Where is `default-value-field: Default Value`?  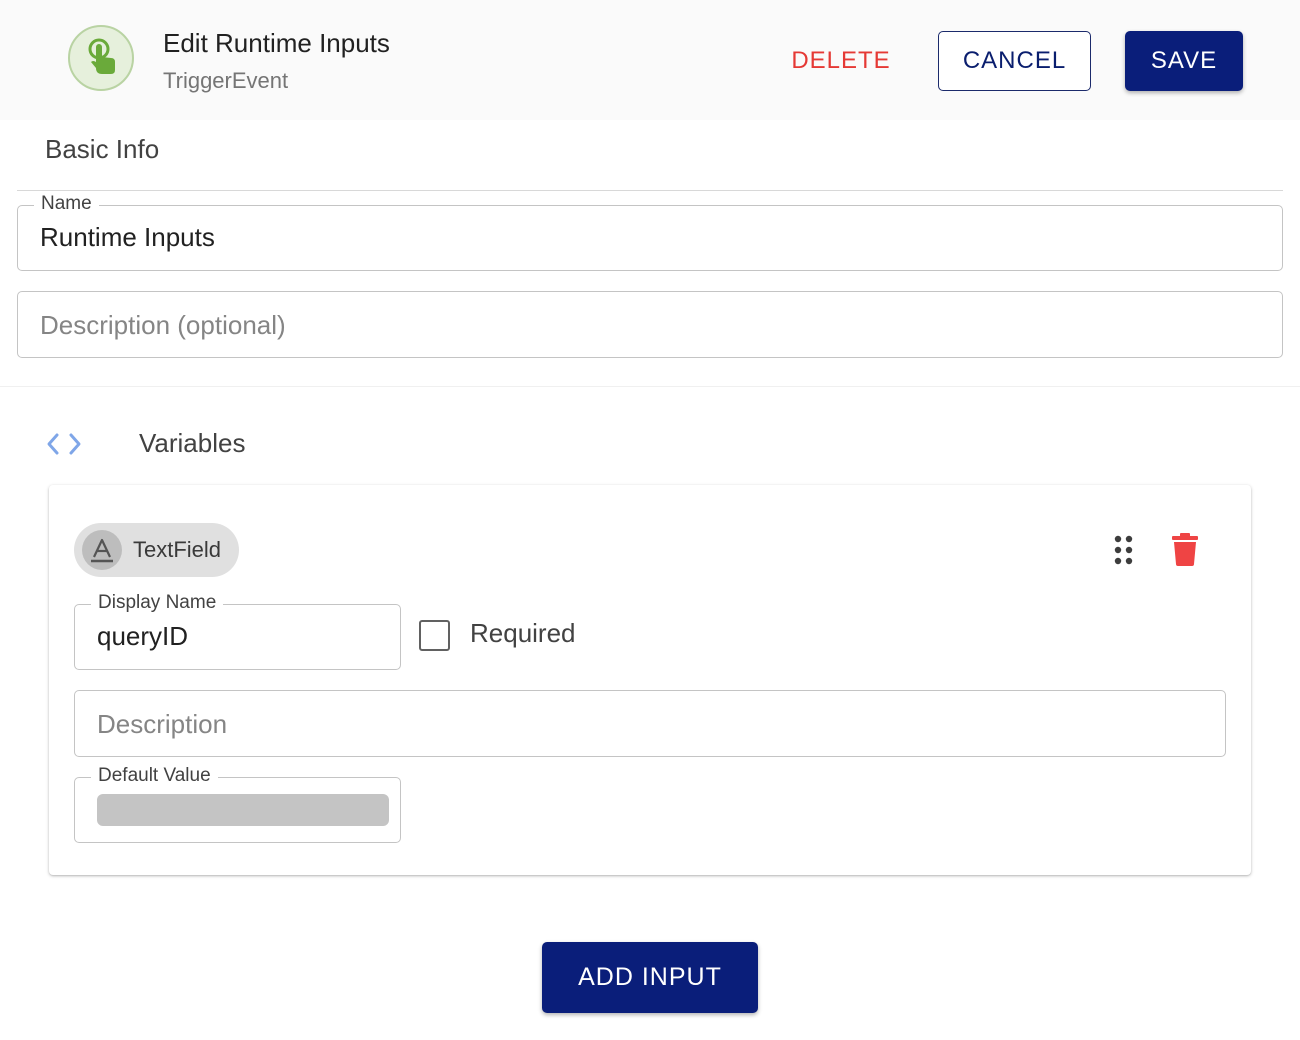
default-value-field: Default Value is located at coordinates (237, 804).